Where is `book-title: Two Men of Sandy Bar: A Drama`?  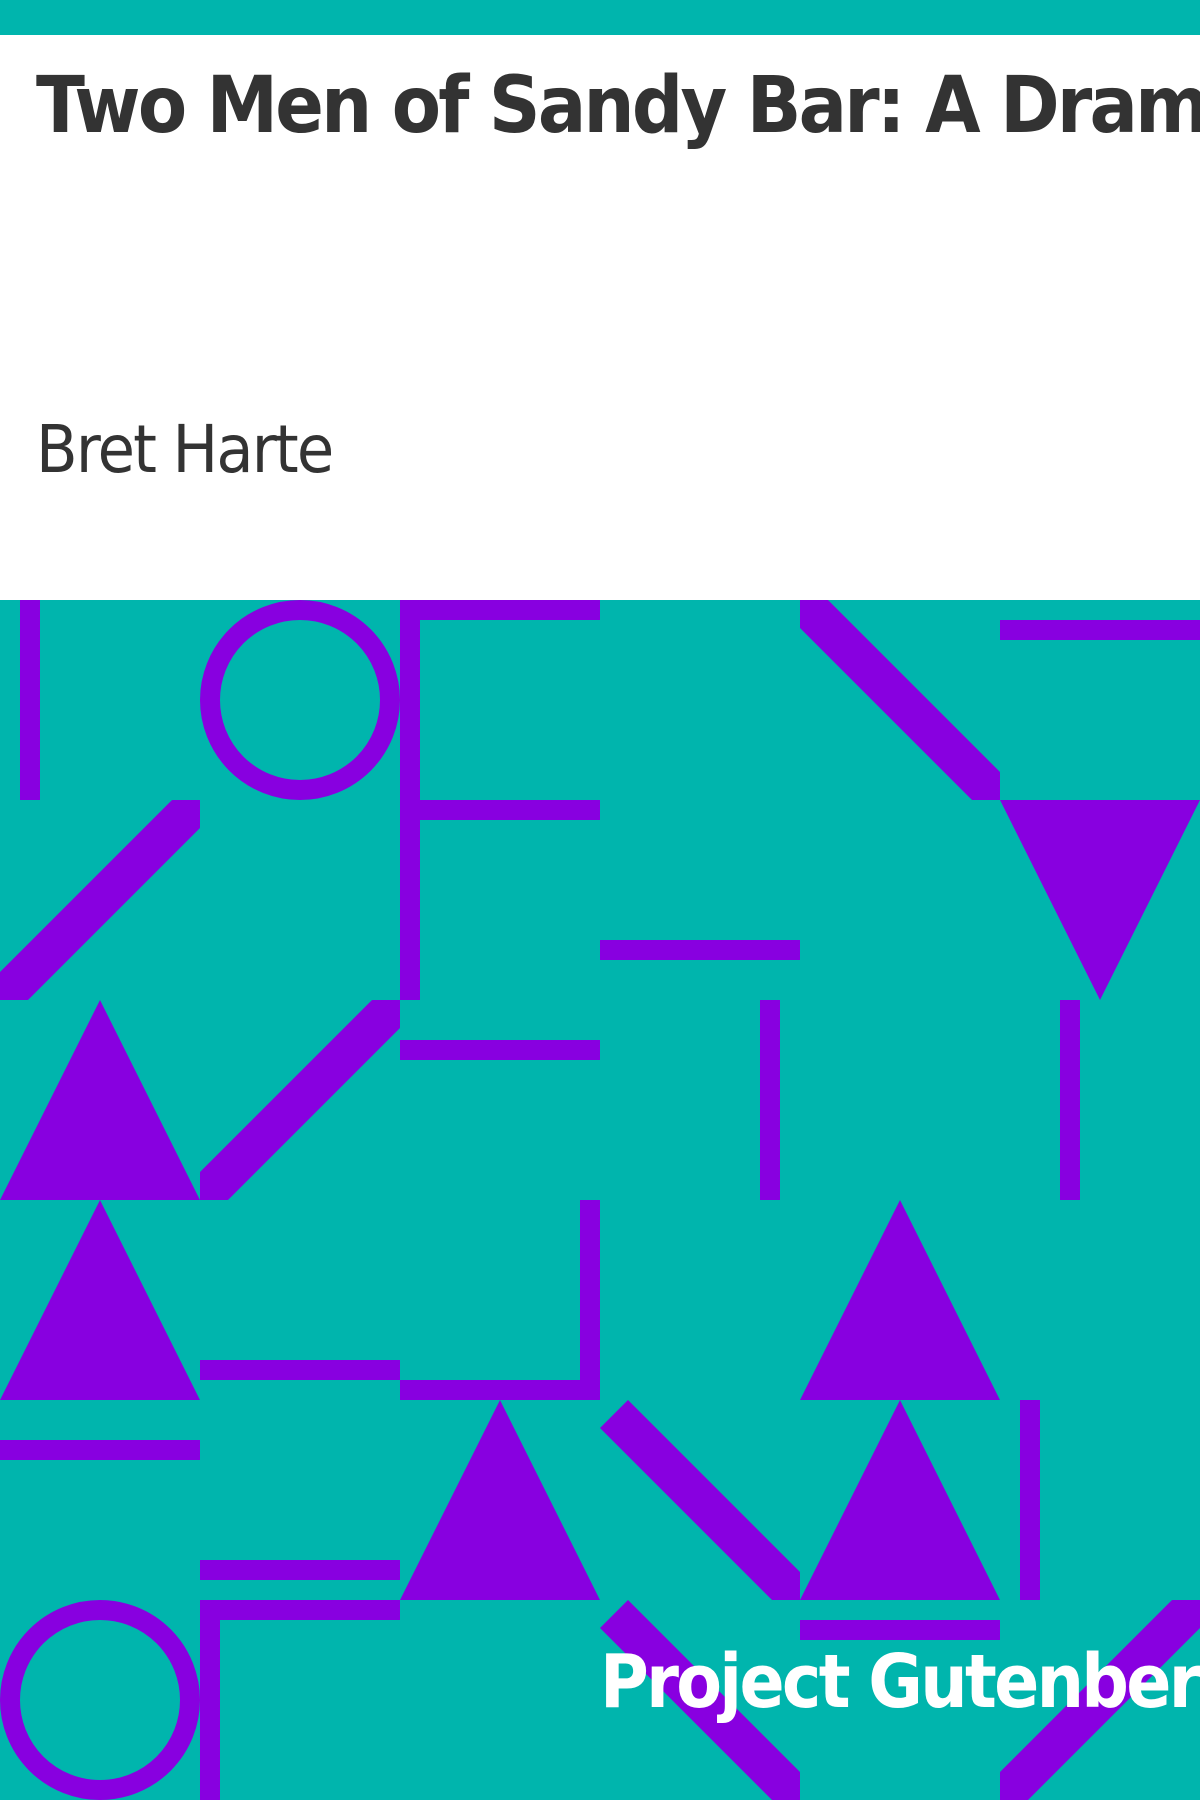 book-title: Two Men of Sandy Bar: A Drama is located at coordinates (618, 106).